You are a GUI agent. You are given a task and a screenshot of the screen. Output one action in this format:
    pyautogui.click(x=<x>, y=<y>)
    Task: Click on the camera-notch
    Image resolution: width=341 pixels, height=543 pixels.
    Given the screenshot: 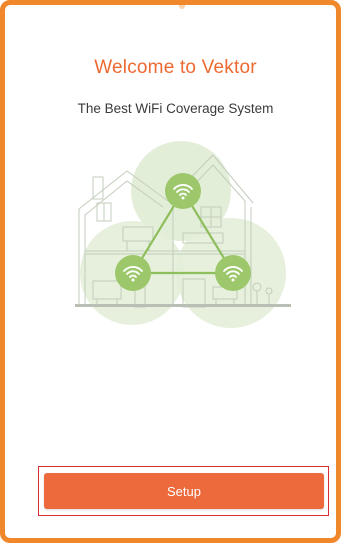 What is the action you would take?
    pyautogui.click(x=182, y=7)
    